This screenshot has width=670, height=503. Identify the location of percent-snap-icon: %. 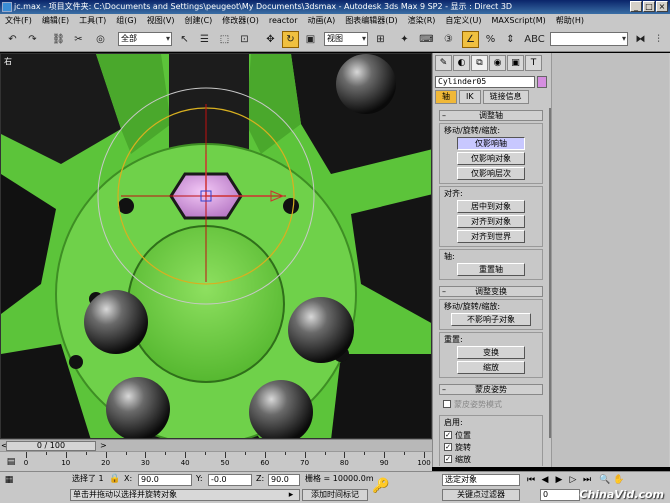
(490, 39).